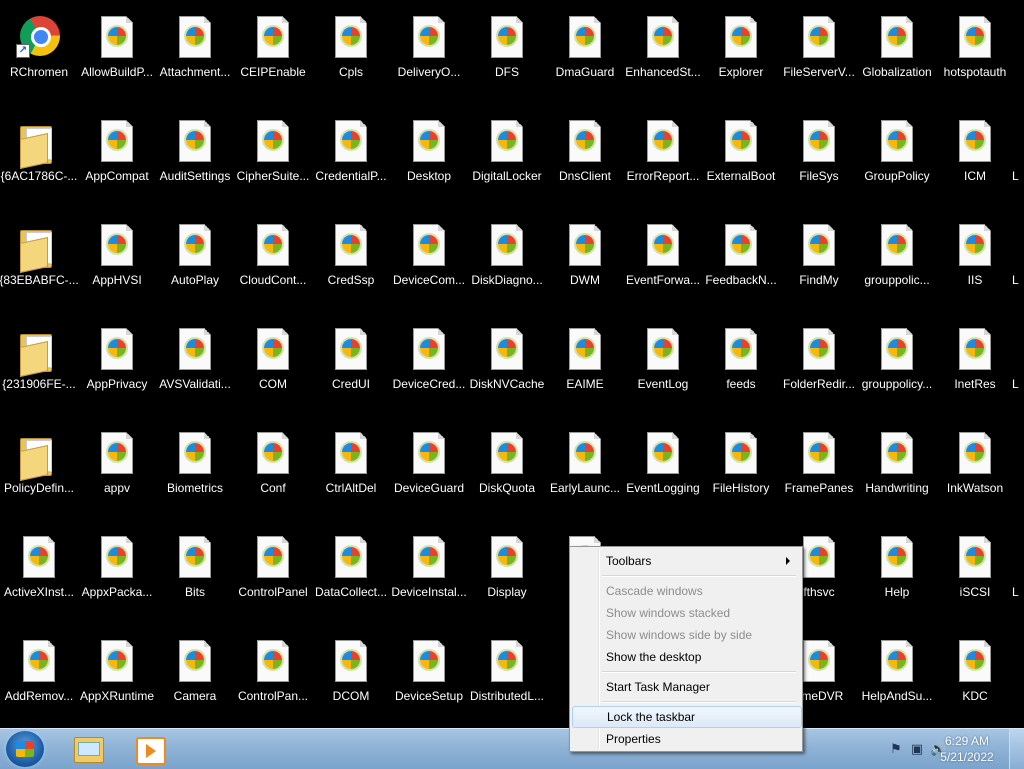  Describe the element at coordinates (351, 266) in the screenshot. I see `desktop-icon: CredSsp` at that location.